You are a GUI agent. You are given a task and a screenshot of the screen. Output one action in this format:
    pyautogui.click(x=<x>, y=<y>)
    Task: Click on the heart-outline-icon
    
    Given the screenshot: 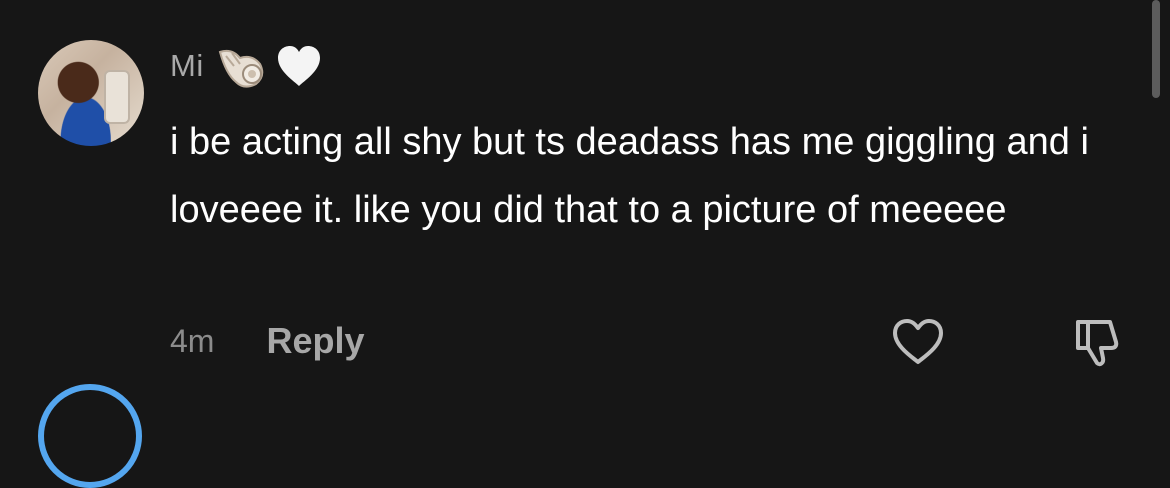 What is the action you would take?
    pyautogui.click(x=918, y=342)
    